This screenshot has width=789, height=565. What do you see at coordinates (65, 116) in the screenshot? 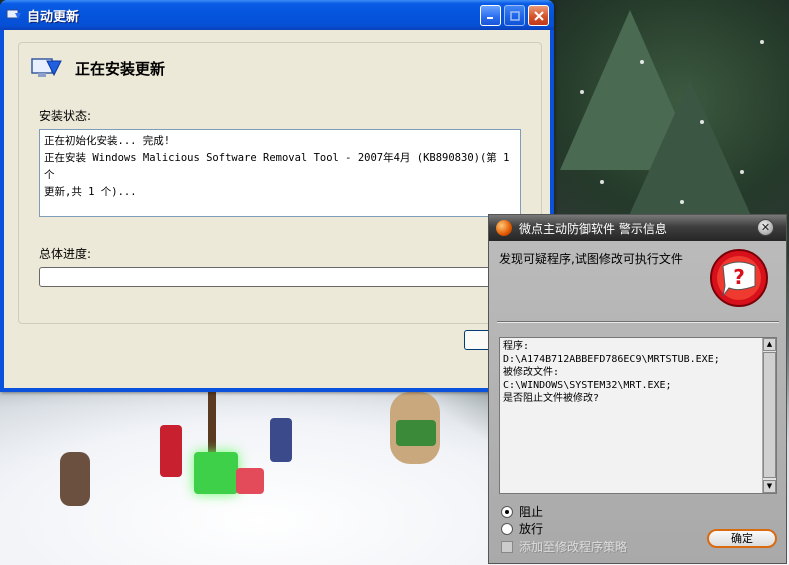
I see `install-status-label: 安装状态:` at bounding box center [65, 116].